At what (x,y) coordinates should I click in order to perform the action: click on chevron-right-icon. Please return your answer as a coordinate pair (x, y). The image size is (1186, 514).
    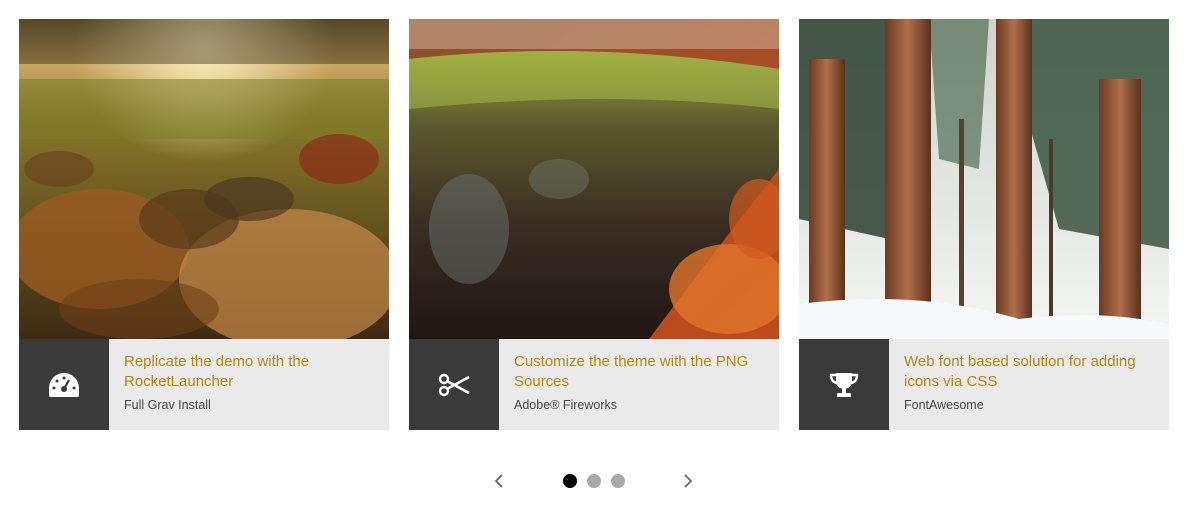
    Looking at the image, I should click on (688, 481).